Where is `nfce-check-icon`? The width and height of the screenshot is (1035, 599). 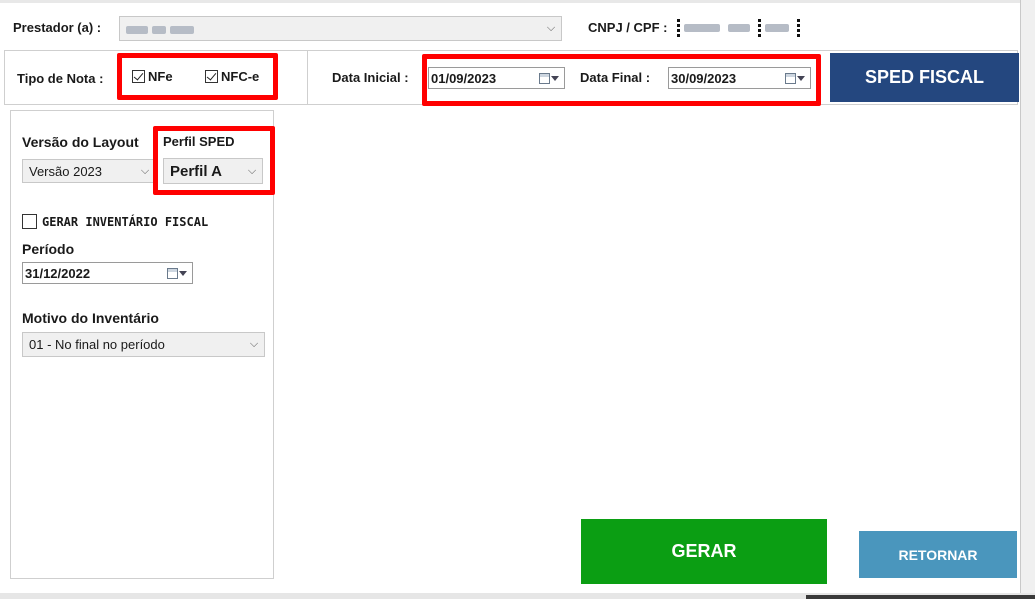
nfce-check-icon is located at coordinates (211, 76).